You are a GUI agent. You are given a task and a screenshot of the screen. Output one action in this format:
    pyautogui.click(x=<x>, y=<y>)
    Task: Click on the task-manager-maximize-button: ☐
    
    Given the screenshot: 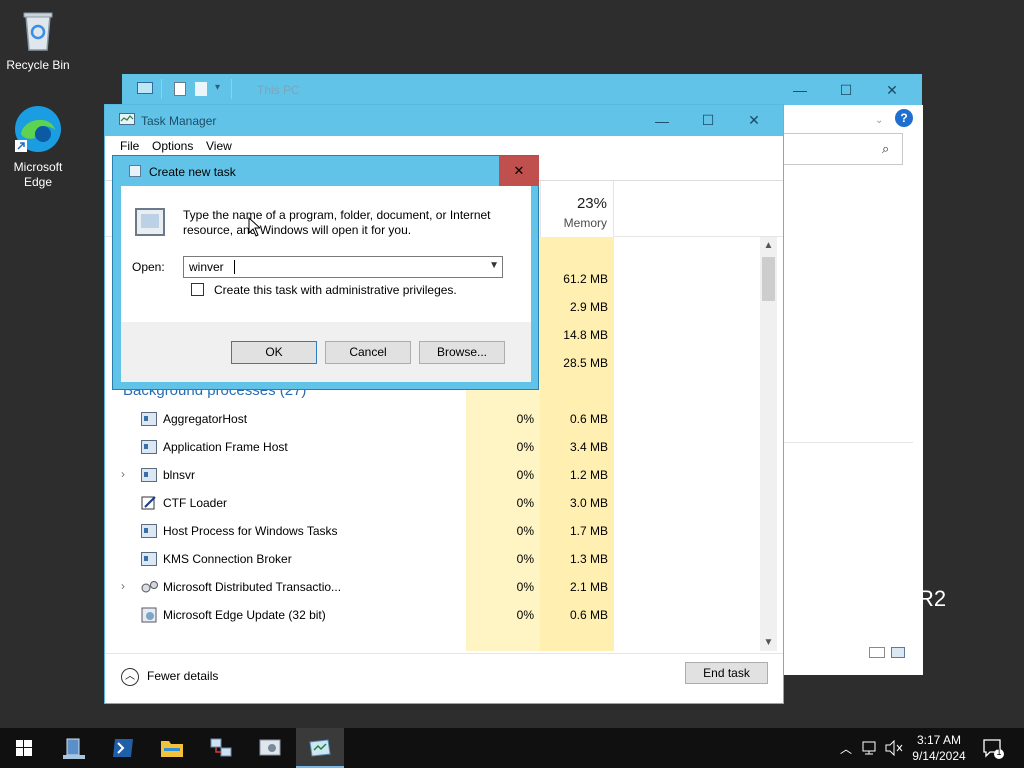 What is the action you would take?
    pyautogui.click(x=708, y=120)
    